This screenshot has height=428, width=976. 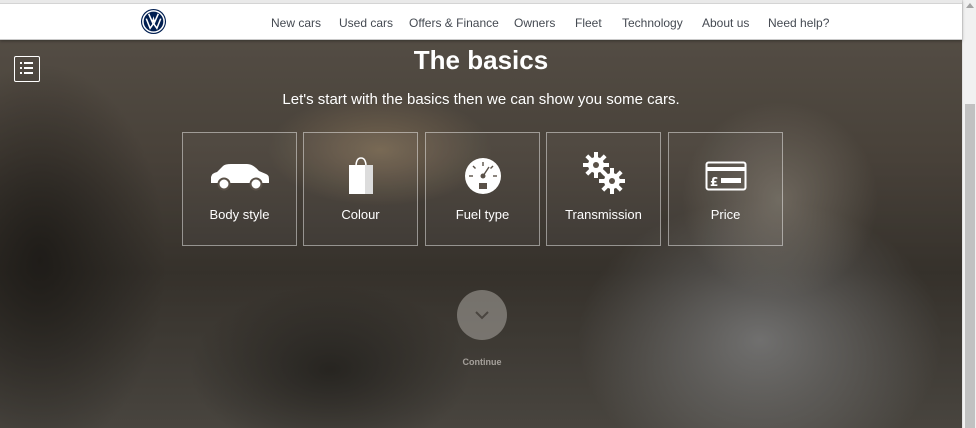 I want to click on nav-technology: Technology, so click(x=652, y=23).